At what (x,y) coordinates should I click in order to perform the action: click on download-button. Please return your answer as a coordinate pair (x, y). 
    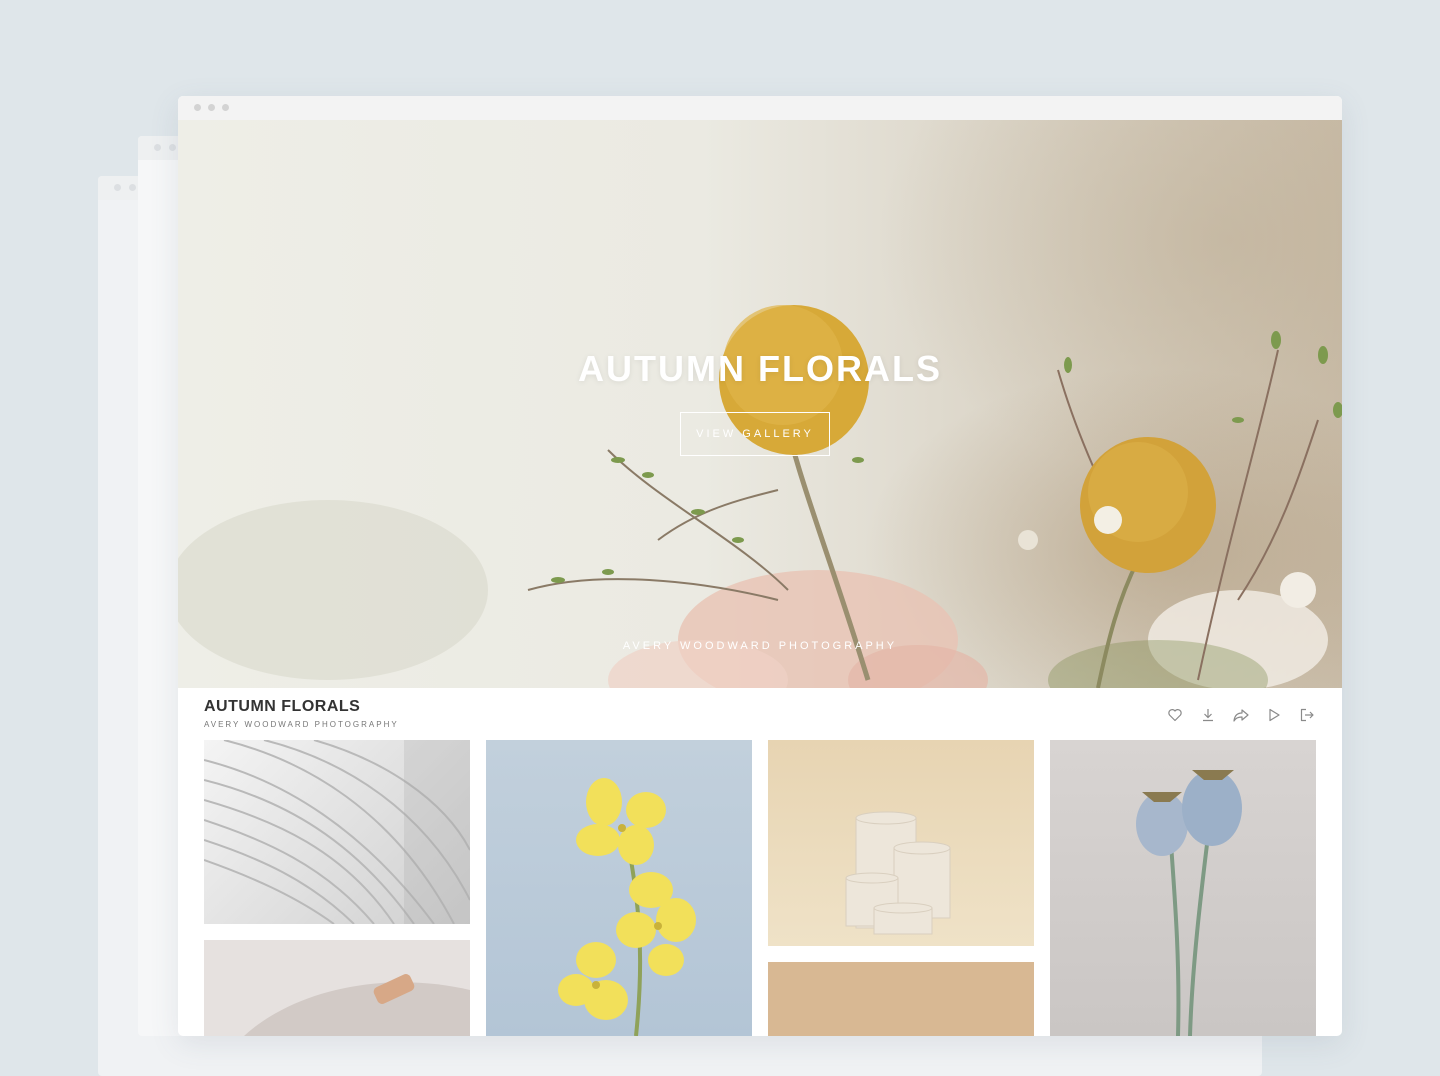
    Looking at the image, I should click on (1208, 715).